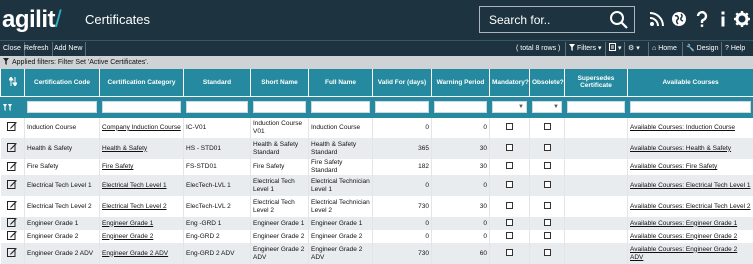 Image resolution: width=753 pixels, height=264 pixels. What do you see at coordinates (142, 148) in the screenshot?
I see `cell-certification-category-link: Health & Safety` at bounding box center [142, 148].